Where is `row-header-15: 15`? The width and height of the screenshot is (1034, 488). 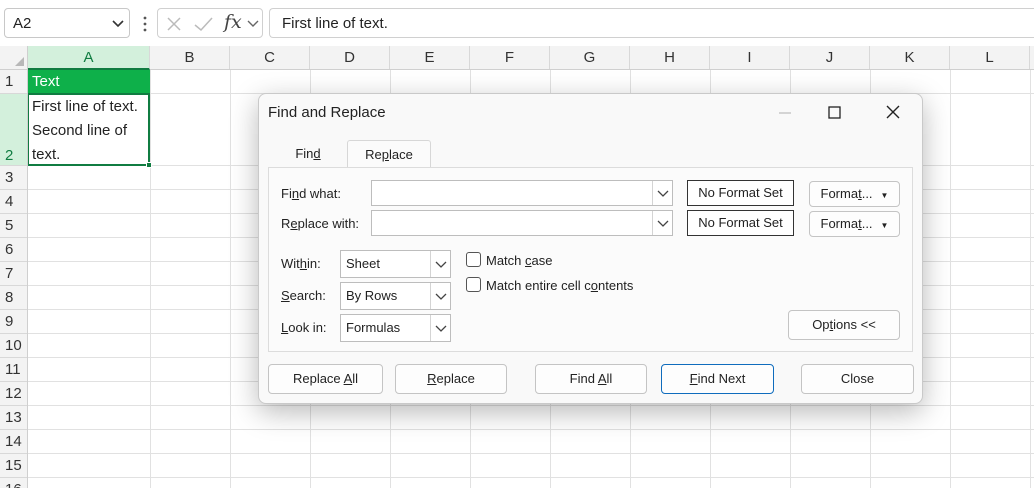 row-header-15: 15 is located at coordinates (13, 466).